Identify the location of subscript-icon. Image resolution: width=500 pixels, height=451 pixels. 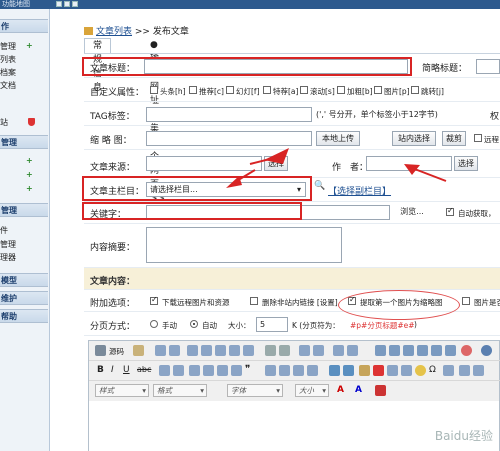
(164, 370).